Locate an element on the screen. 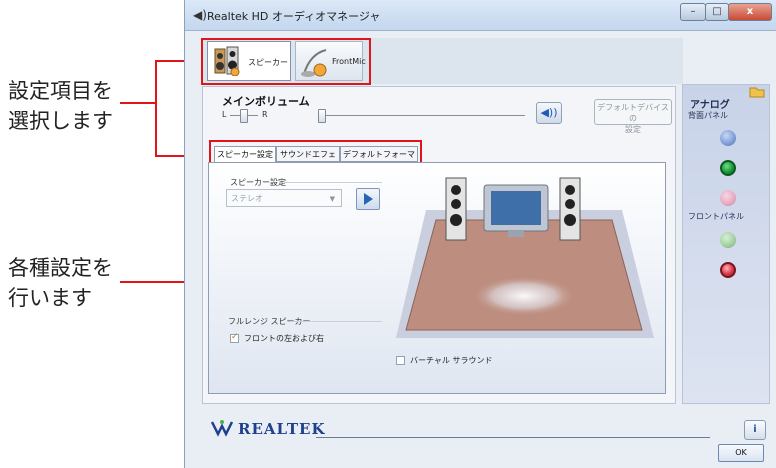 Image resolution: width=776 pixels, height=468 pixels. callout-settings: 各種設定を 行います is located at coordinates (60, 283).